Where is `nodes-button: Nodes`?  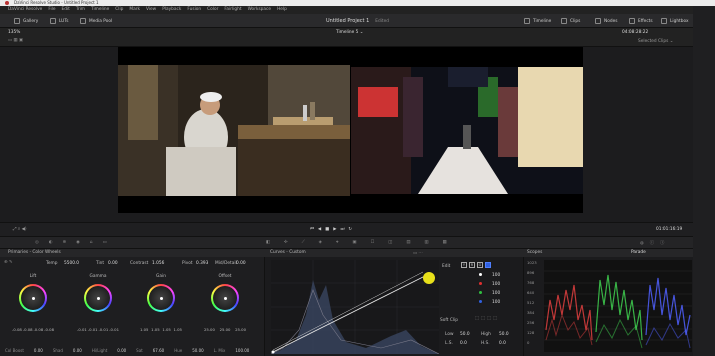 nodes-button: Nodes is located at coordinates (606, 21).